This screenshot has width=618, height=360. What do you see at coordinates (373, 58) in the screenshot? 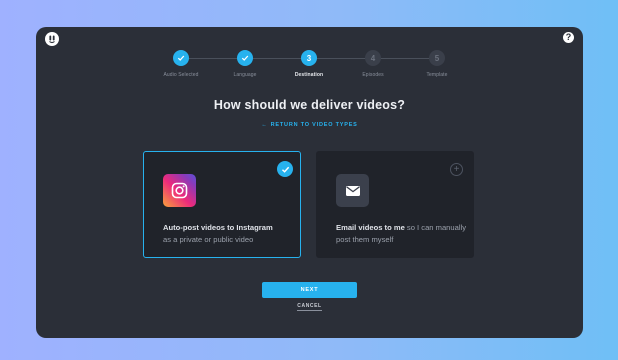
I see `step-number: 4` at bounding box center [373, 58].